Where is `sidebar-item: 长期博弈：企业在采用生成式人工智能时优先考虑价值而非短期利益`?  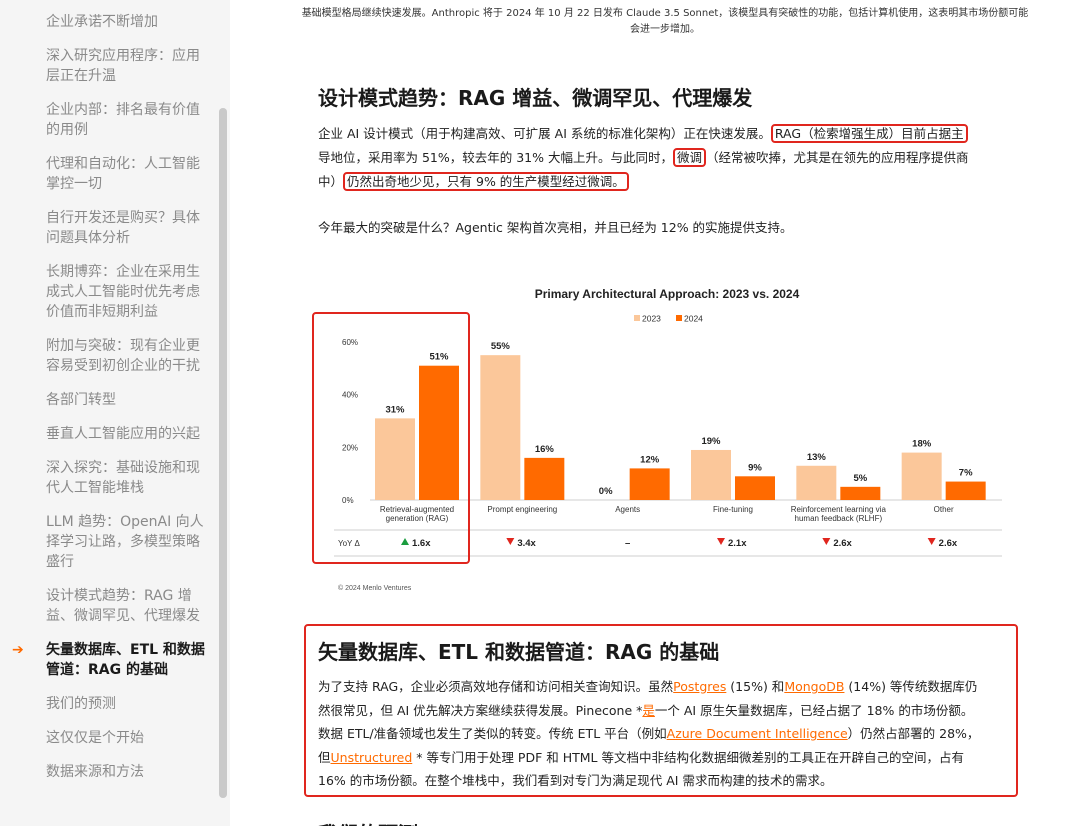
sidebar-item: 长期博弈：企业在采用生成式人工智能时优先考虑价值而非短期利益 is located at coordinates (110, 292).